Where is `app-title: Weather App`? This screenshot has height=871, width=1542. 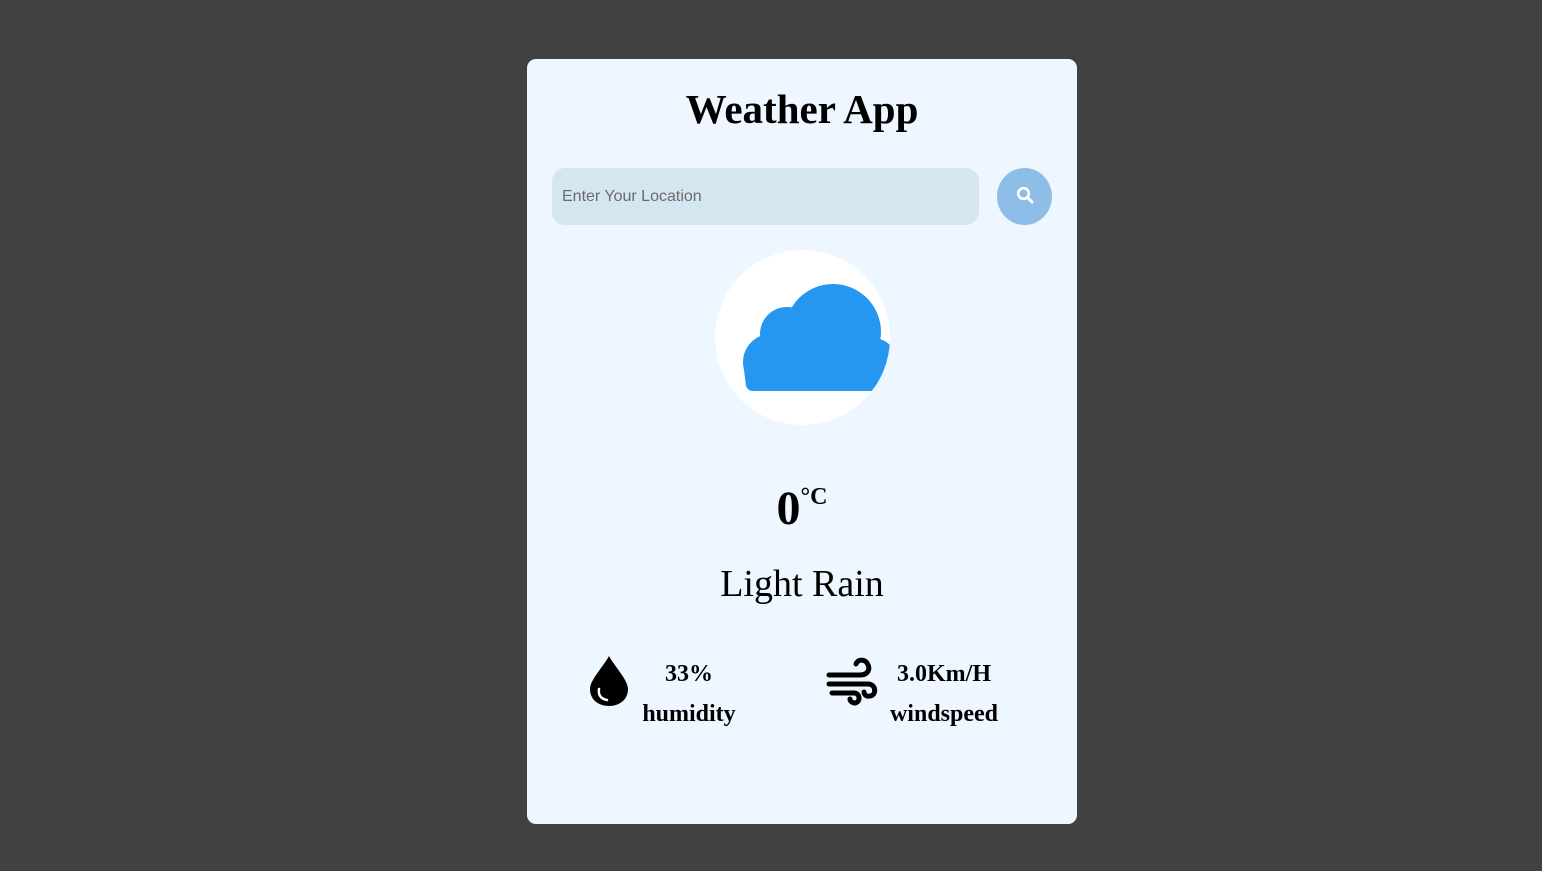
app-title: Weather App is located at coordinates (802, 109).